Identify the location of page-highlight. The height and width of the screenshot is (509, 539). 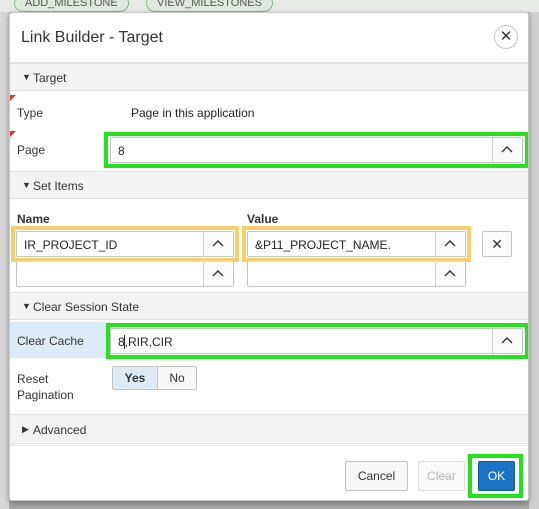
(316, 150).